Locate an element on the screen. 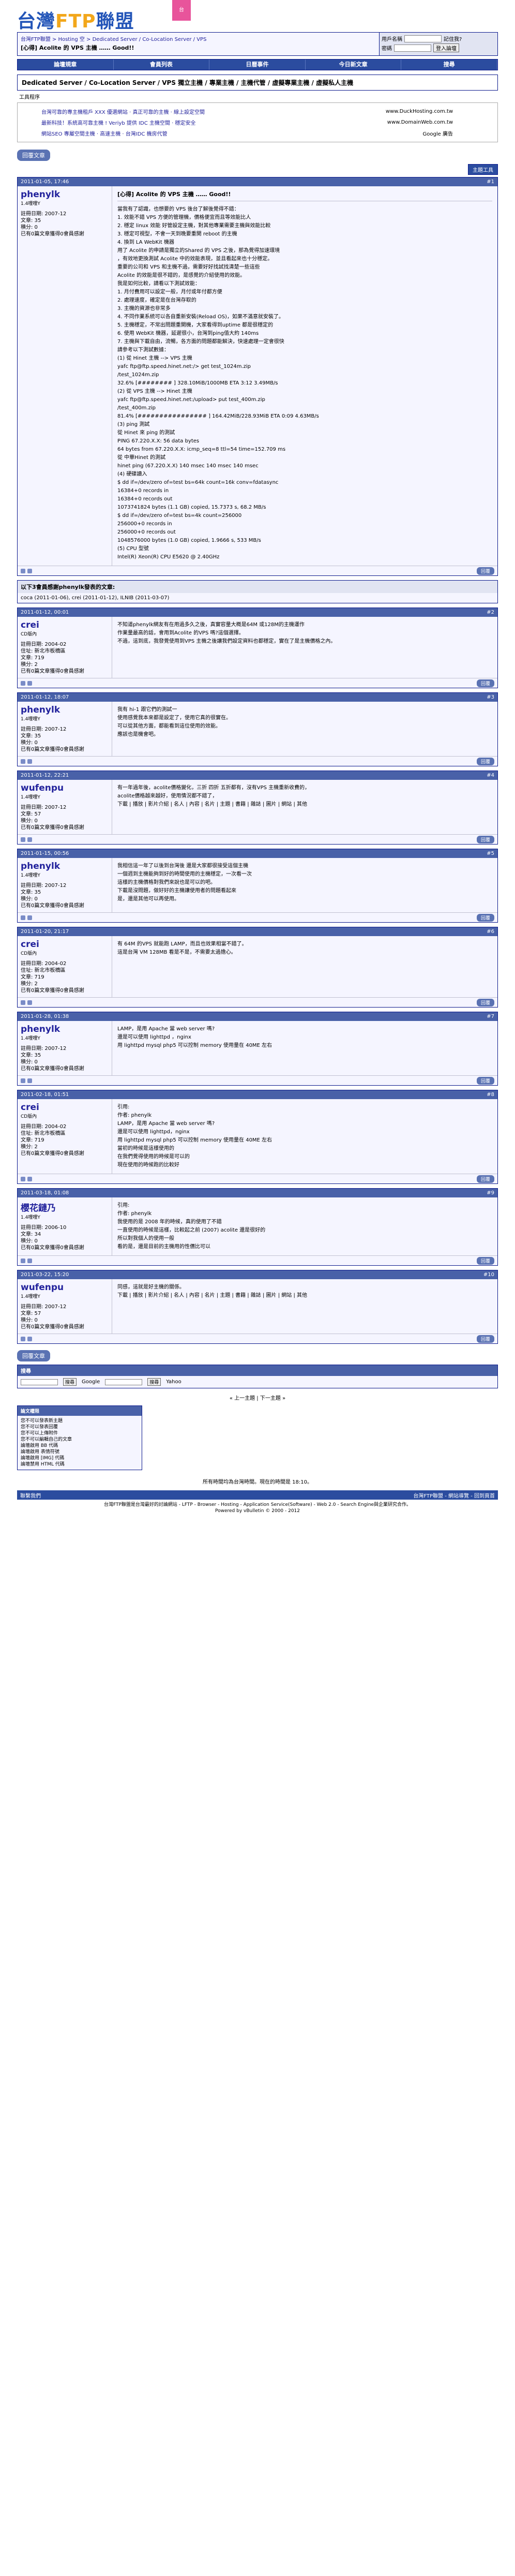  site-logo: 台灣FTP聯盟 台 is located at coordinates (257, 16).